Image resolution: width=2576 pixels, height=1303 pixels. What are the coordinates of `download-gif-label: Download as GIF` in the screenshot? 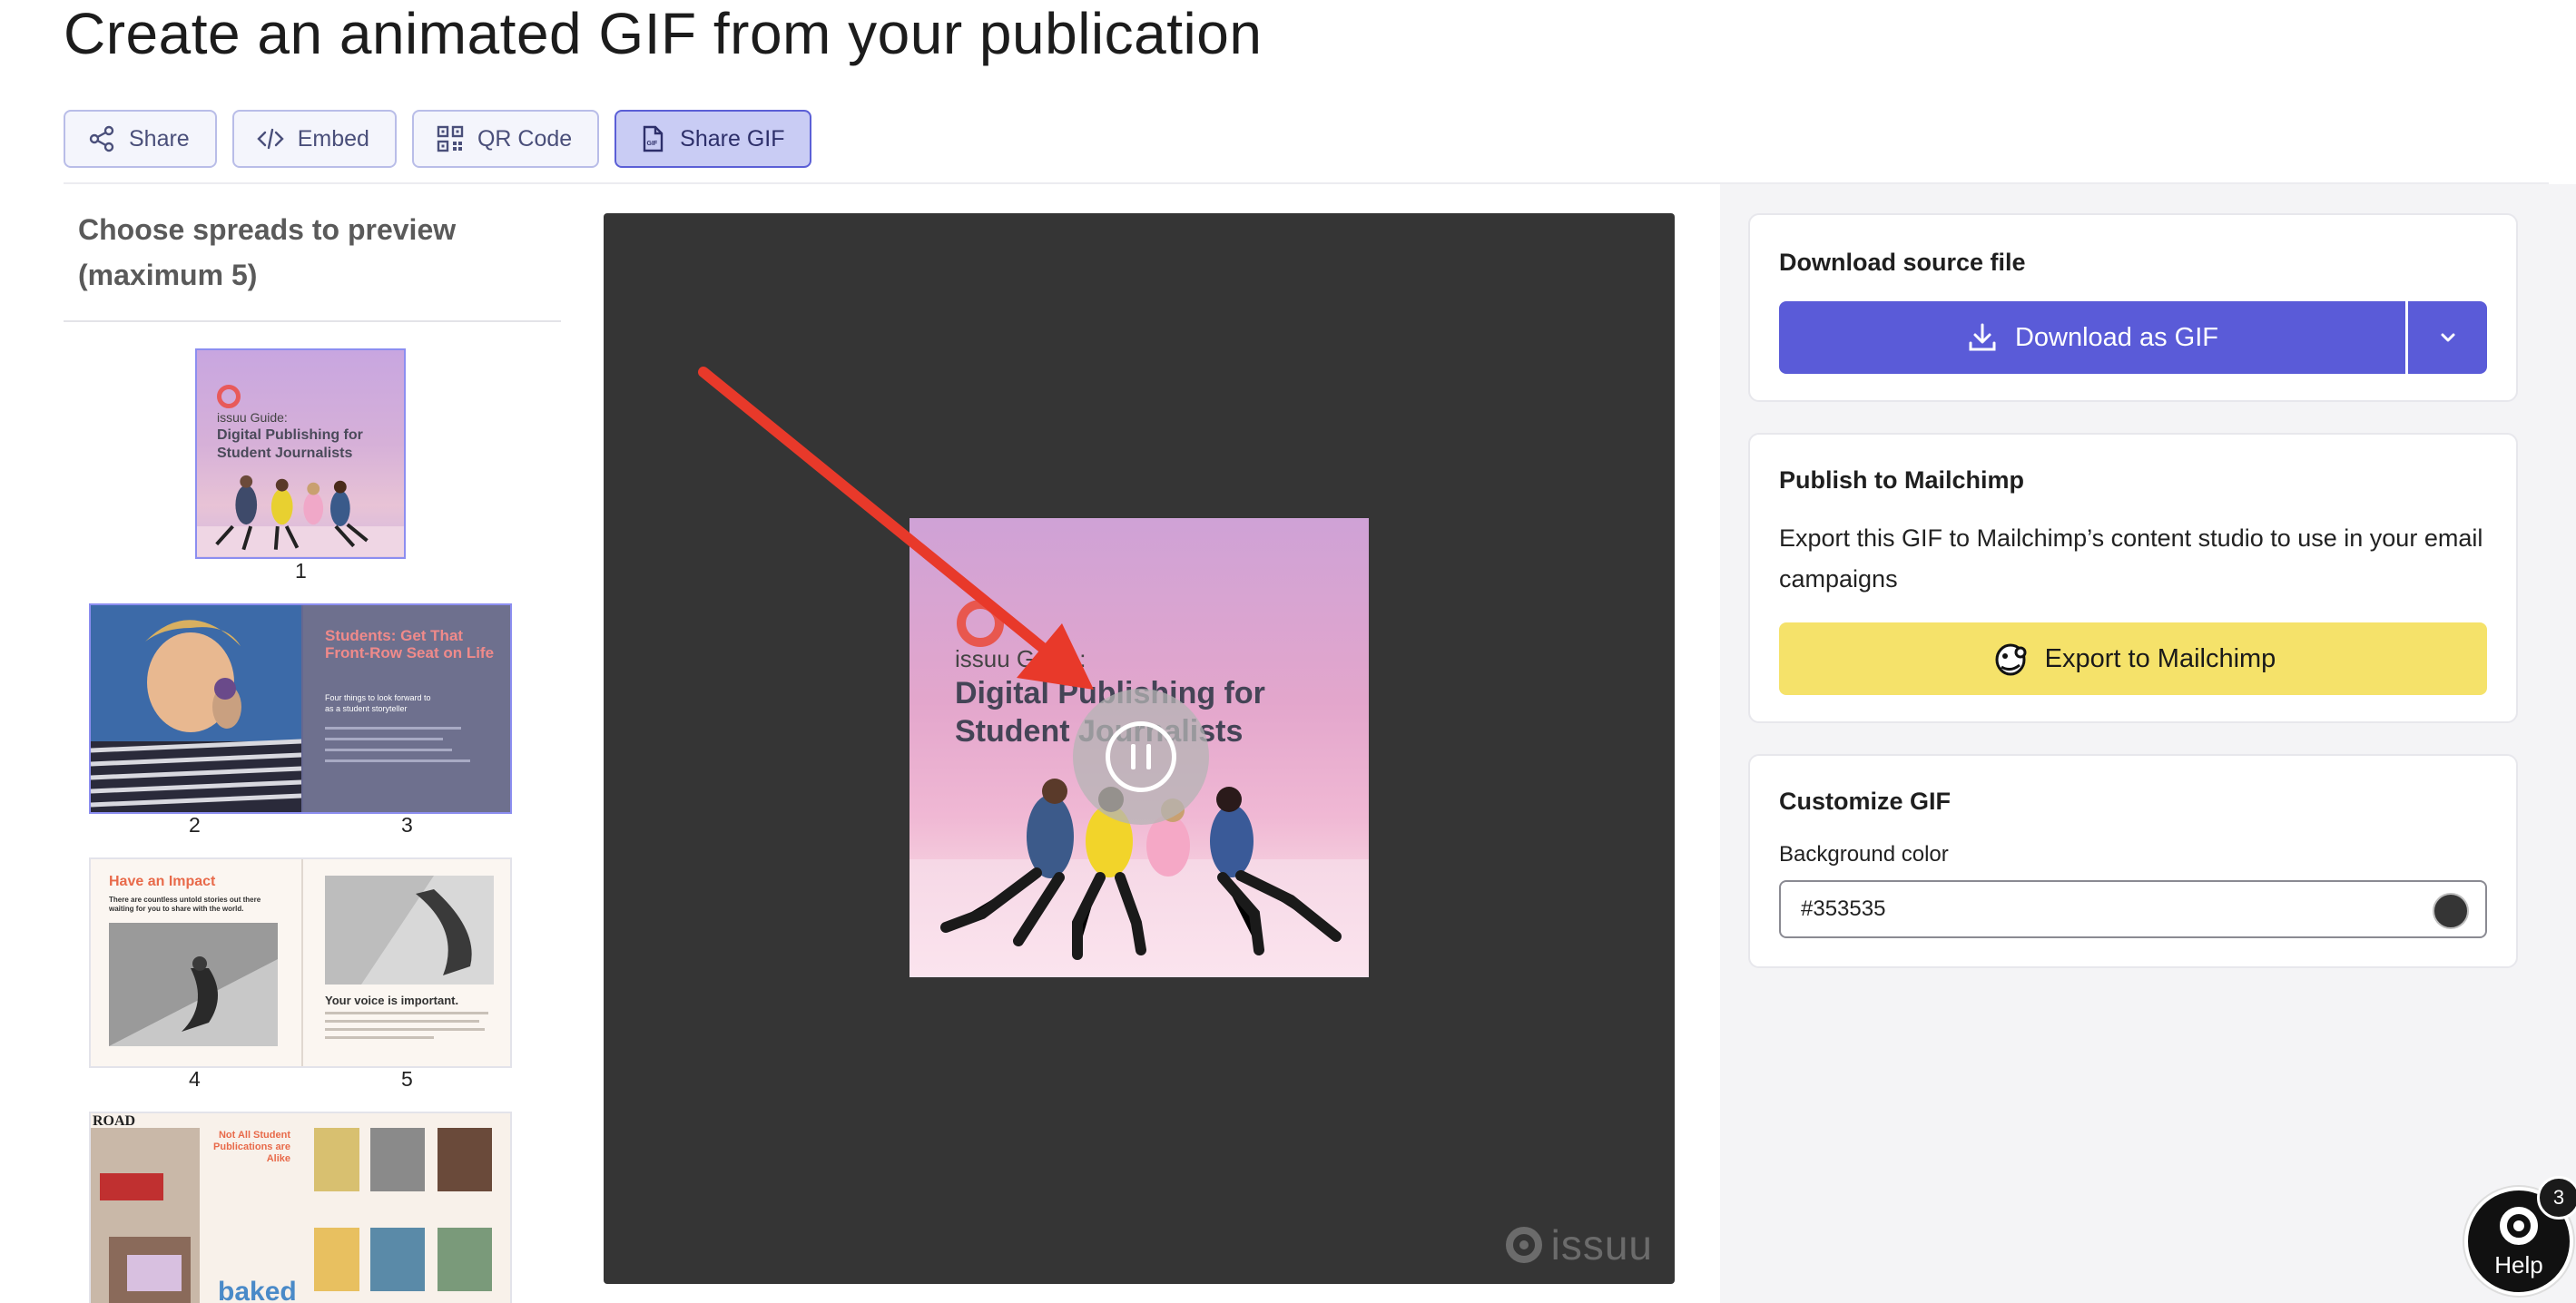 It's located at (2116, 337).